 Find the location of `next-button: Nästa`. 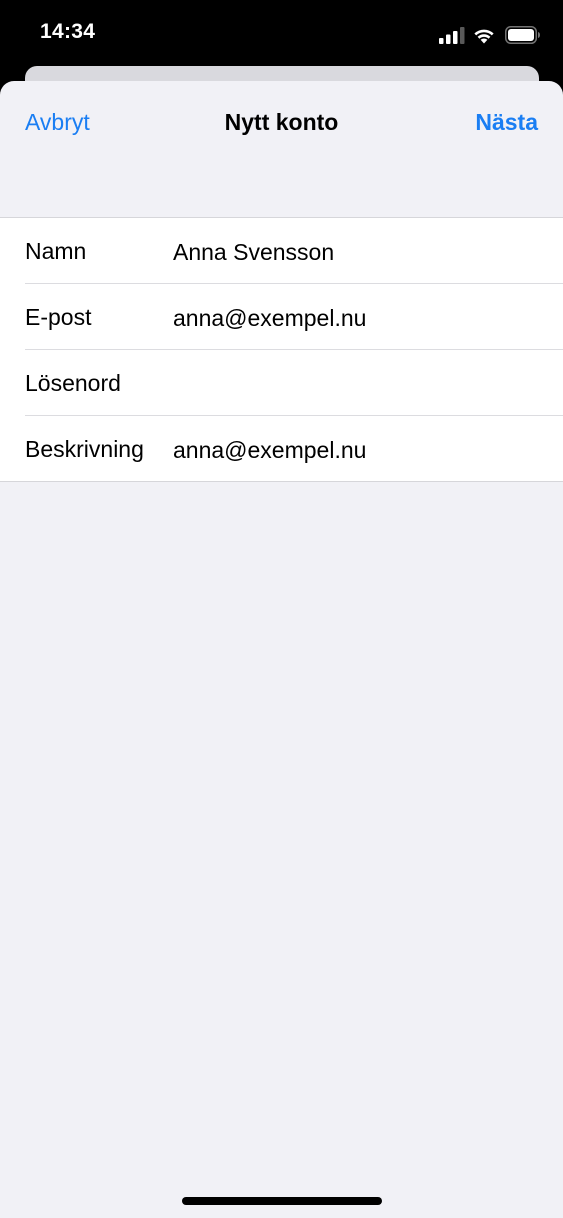

next-button: Nästa is located at coordinates (506, 122).